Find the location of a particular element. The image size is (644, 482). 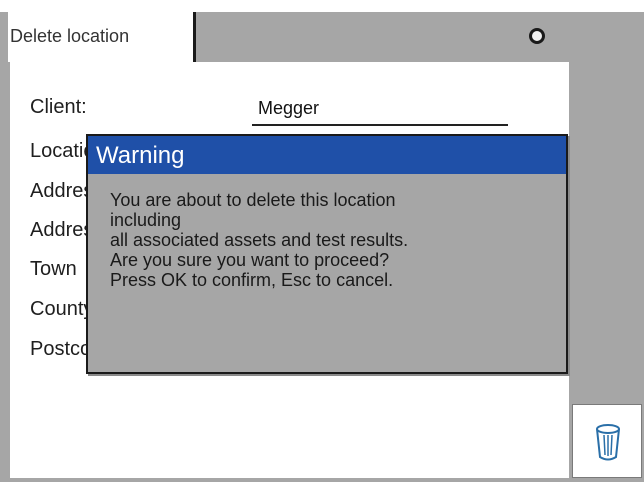

client-value: Megger is located at coordinates (288, 108).